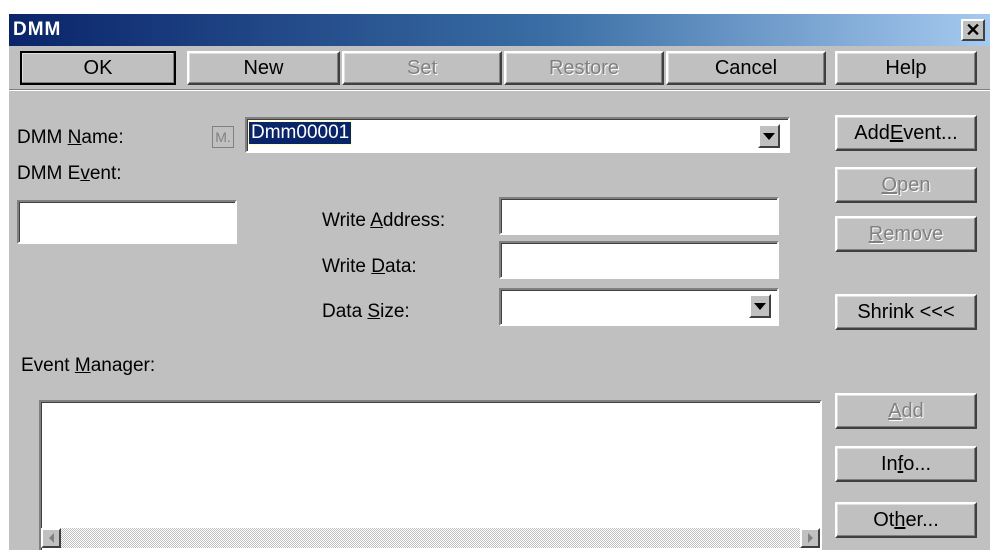  I want to click on shrink-button: Shrink <<<, so click(906, 312).